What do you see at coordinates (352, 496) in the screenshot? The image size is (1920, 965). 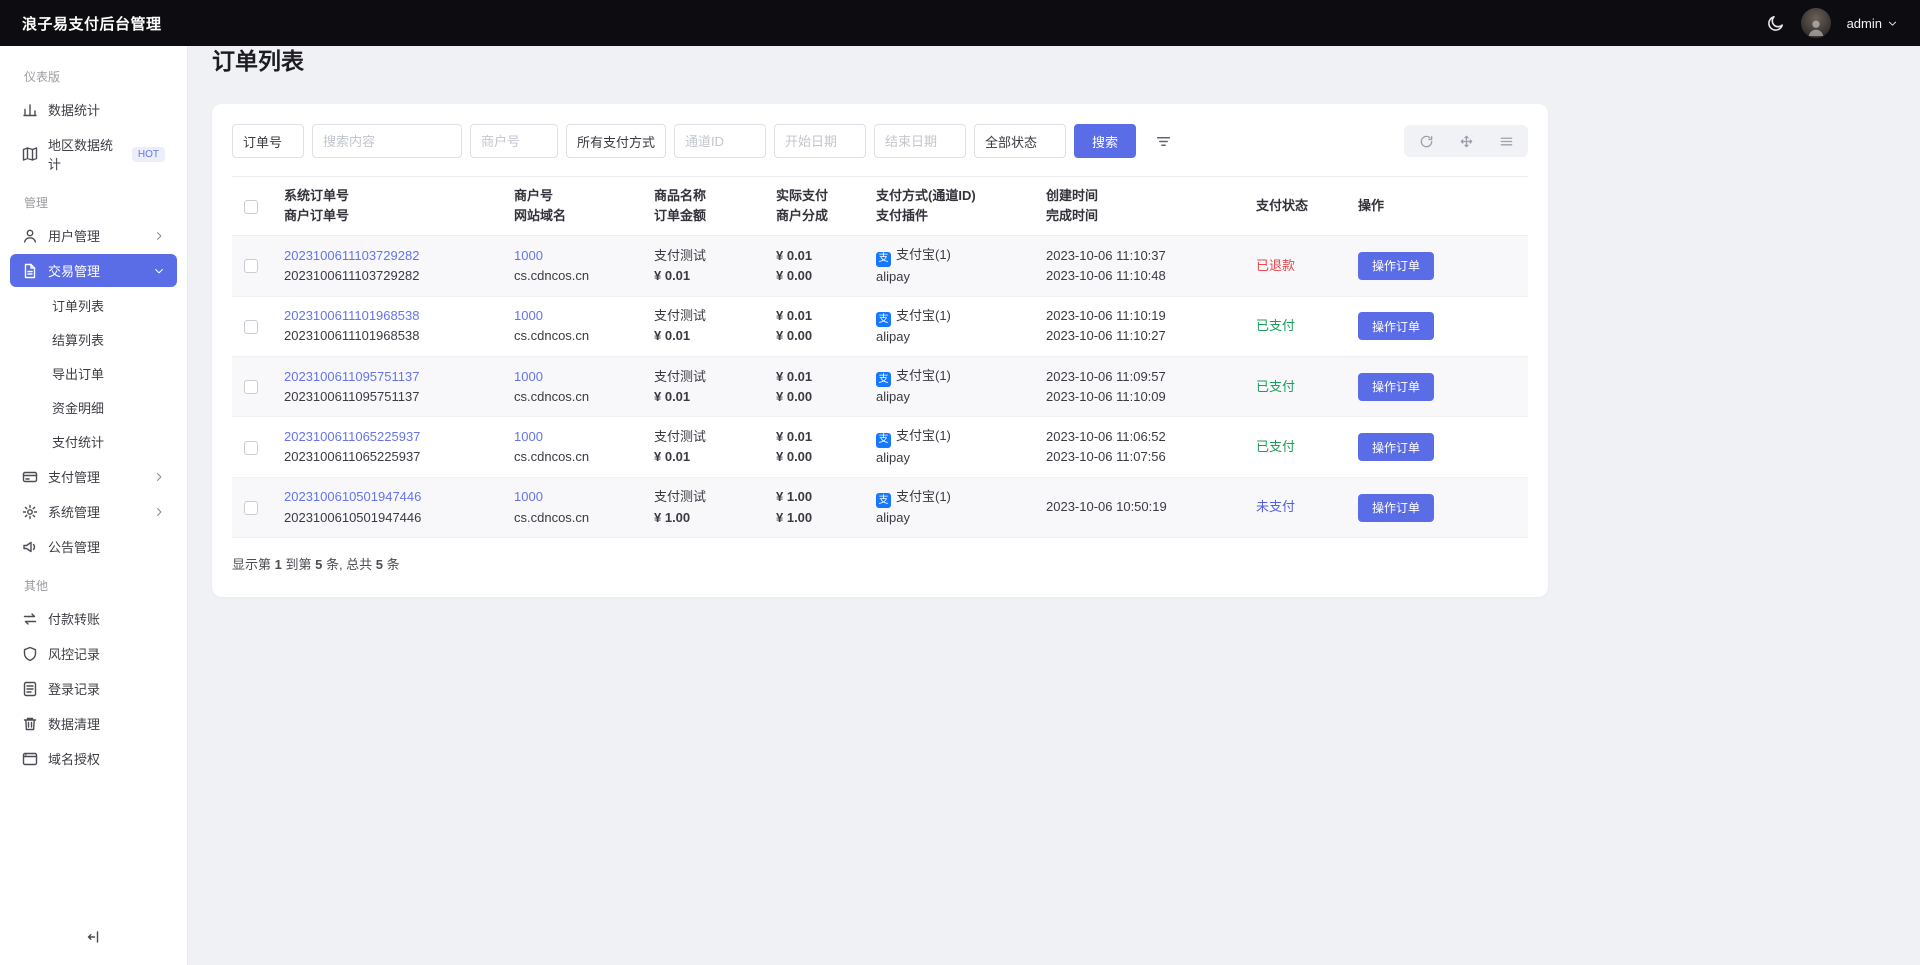 I see `sys-order-link: 2023100610501947446` at bounding box center [352, 496].